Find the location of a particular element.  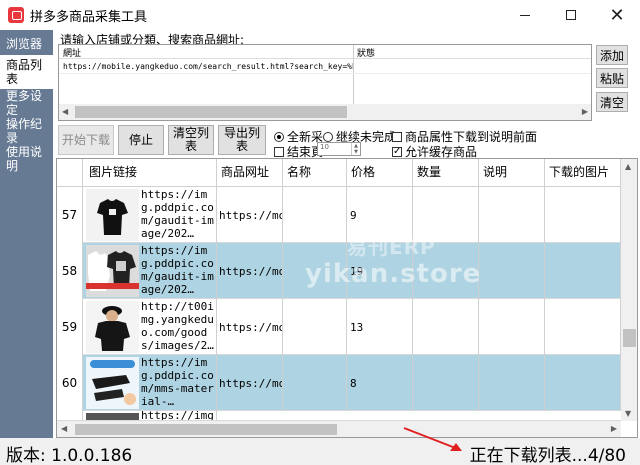

row-number: 60 is located at coordinates (70, 383).